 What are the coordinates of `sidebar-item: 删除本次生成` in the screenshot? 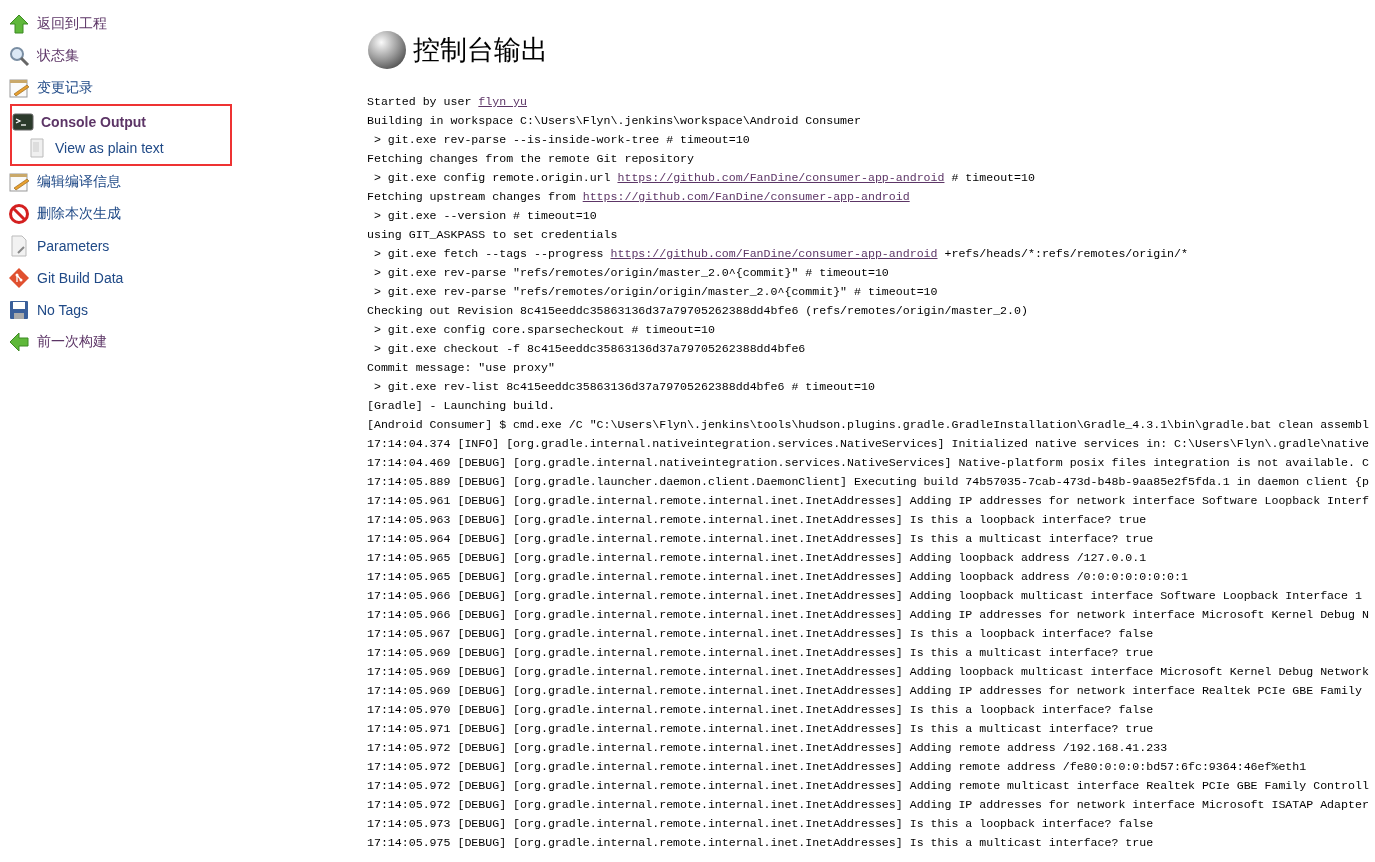 It's located at (184, 214).